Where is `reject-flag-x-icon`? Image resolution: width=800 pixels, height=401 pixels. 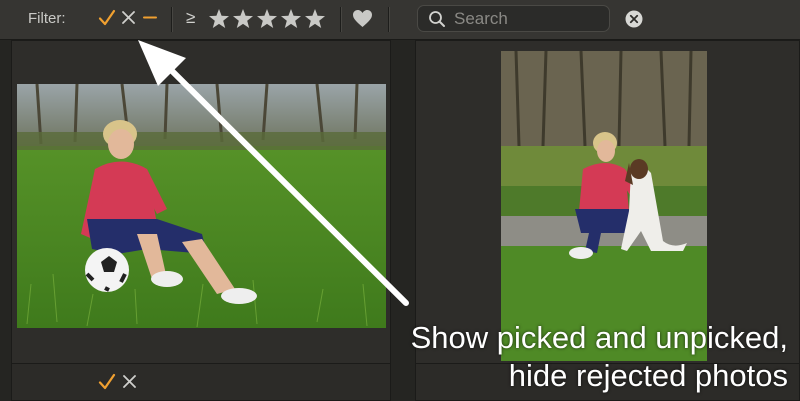
reject-flag-x-icon is located at coordinates (129, 381).